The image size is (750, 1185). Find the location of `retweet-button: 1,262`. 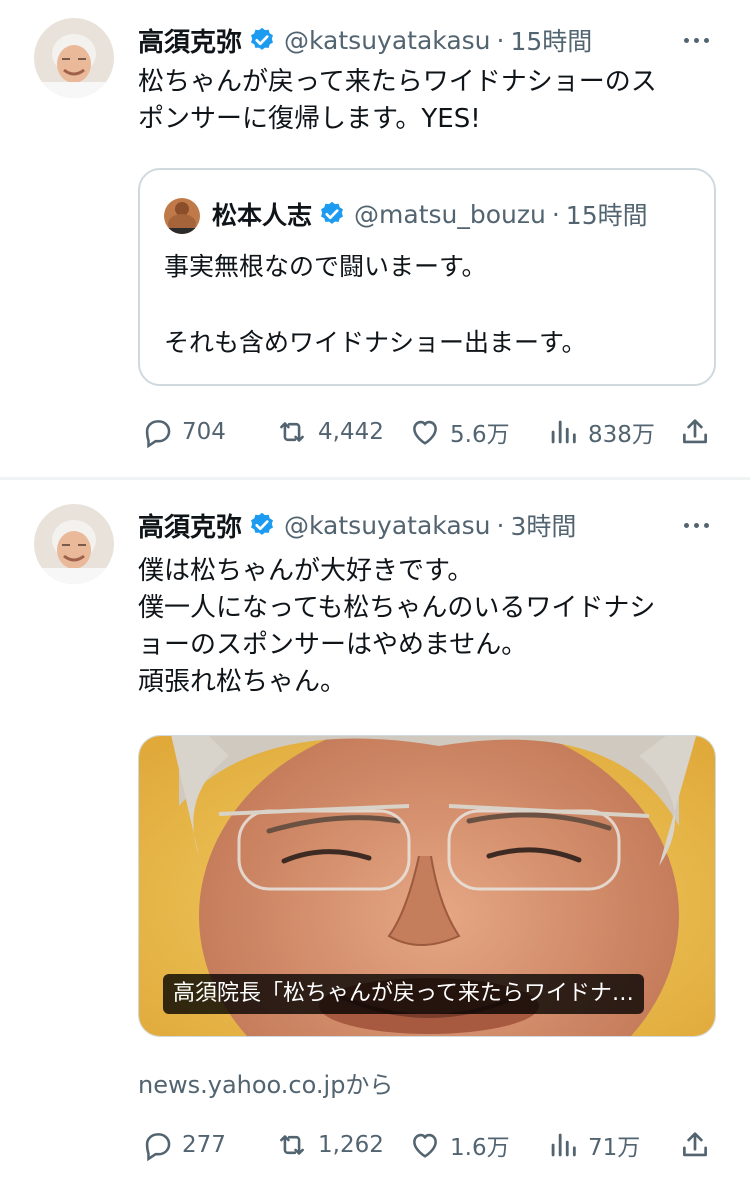

retweet-button: 1,262 is located at coordinates (329, 1145).